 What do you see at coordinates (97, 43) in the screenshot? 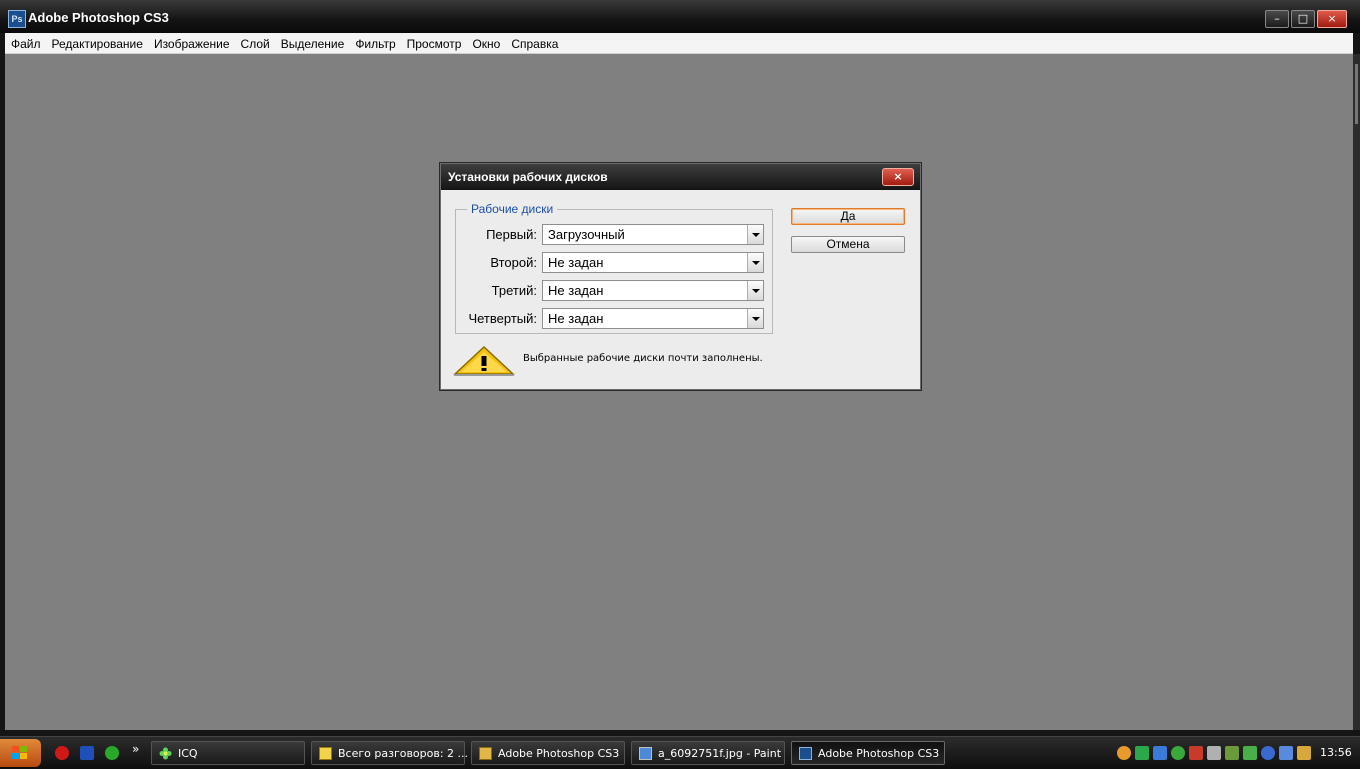
I see `menu-edit: Редактирование` at bounding box center [97, 43].